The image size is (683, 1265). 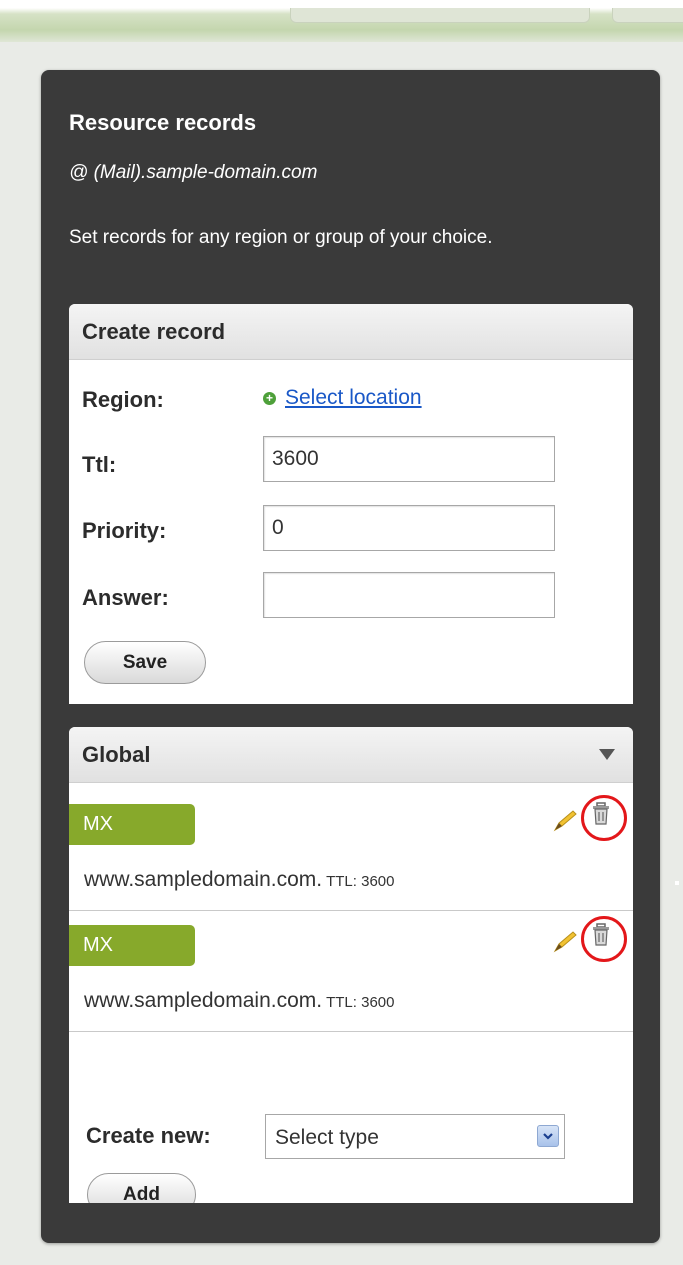 I want to click on stray-dot, so click(x=677, y=883).